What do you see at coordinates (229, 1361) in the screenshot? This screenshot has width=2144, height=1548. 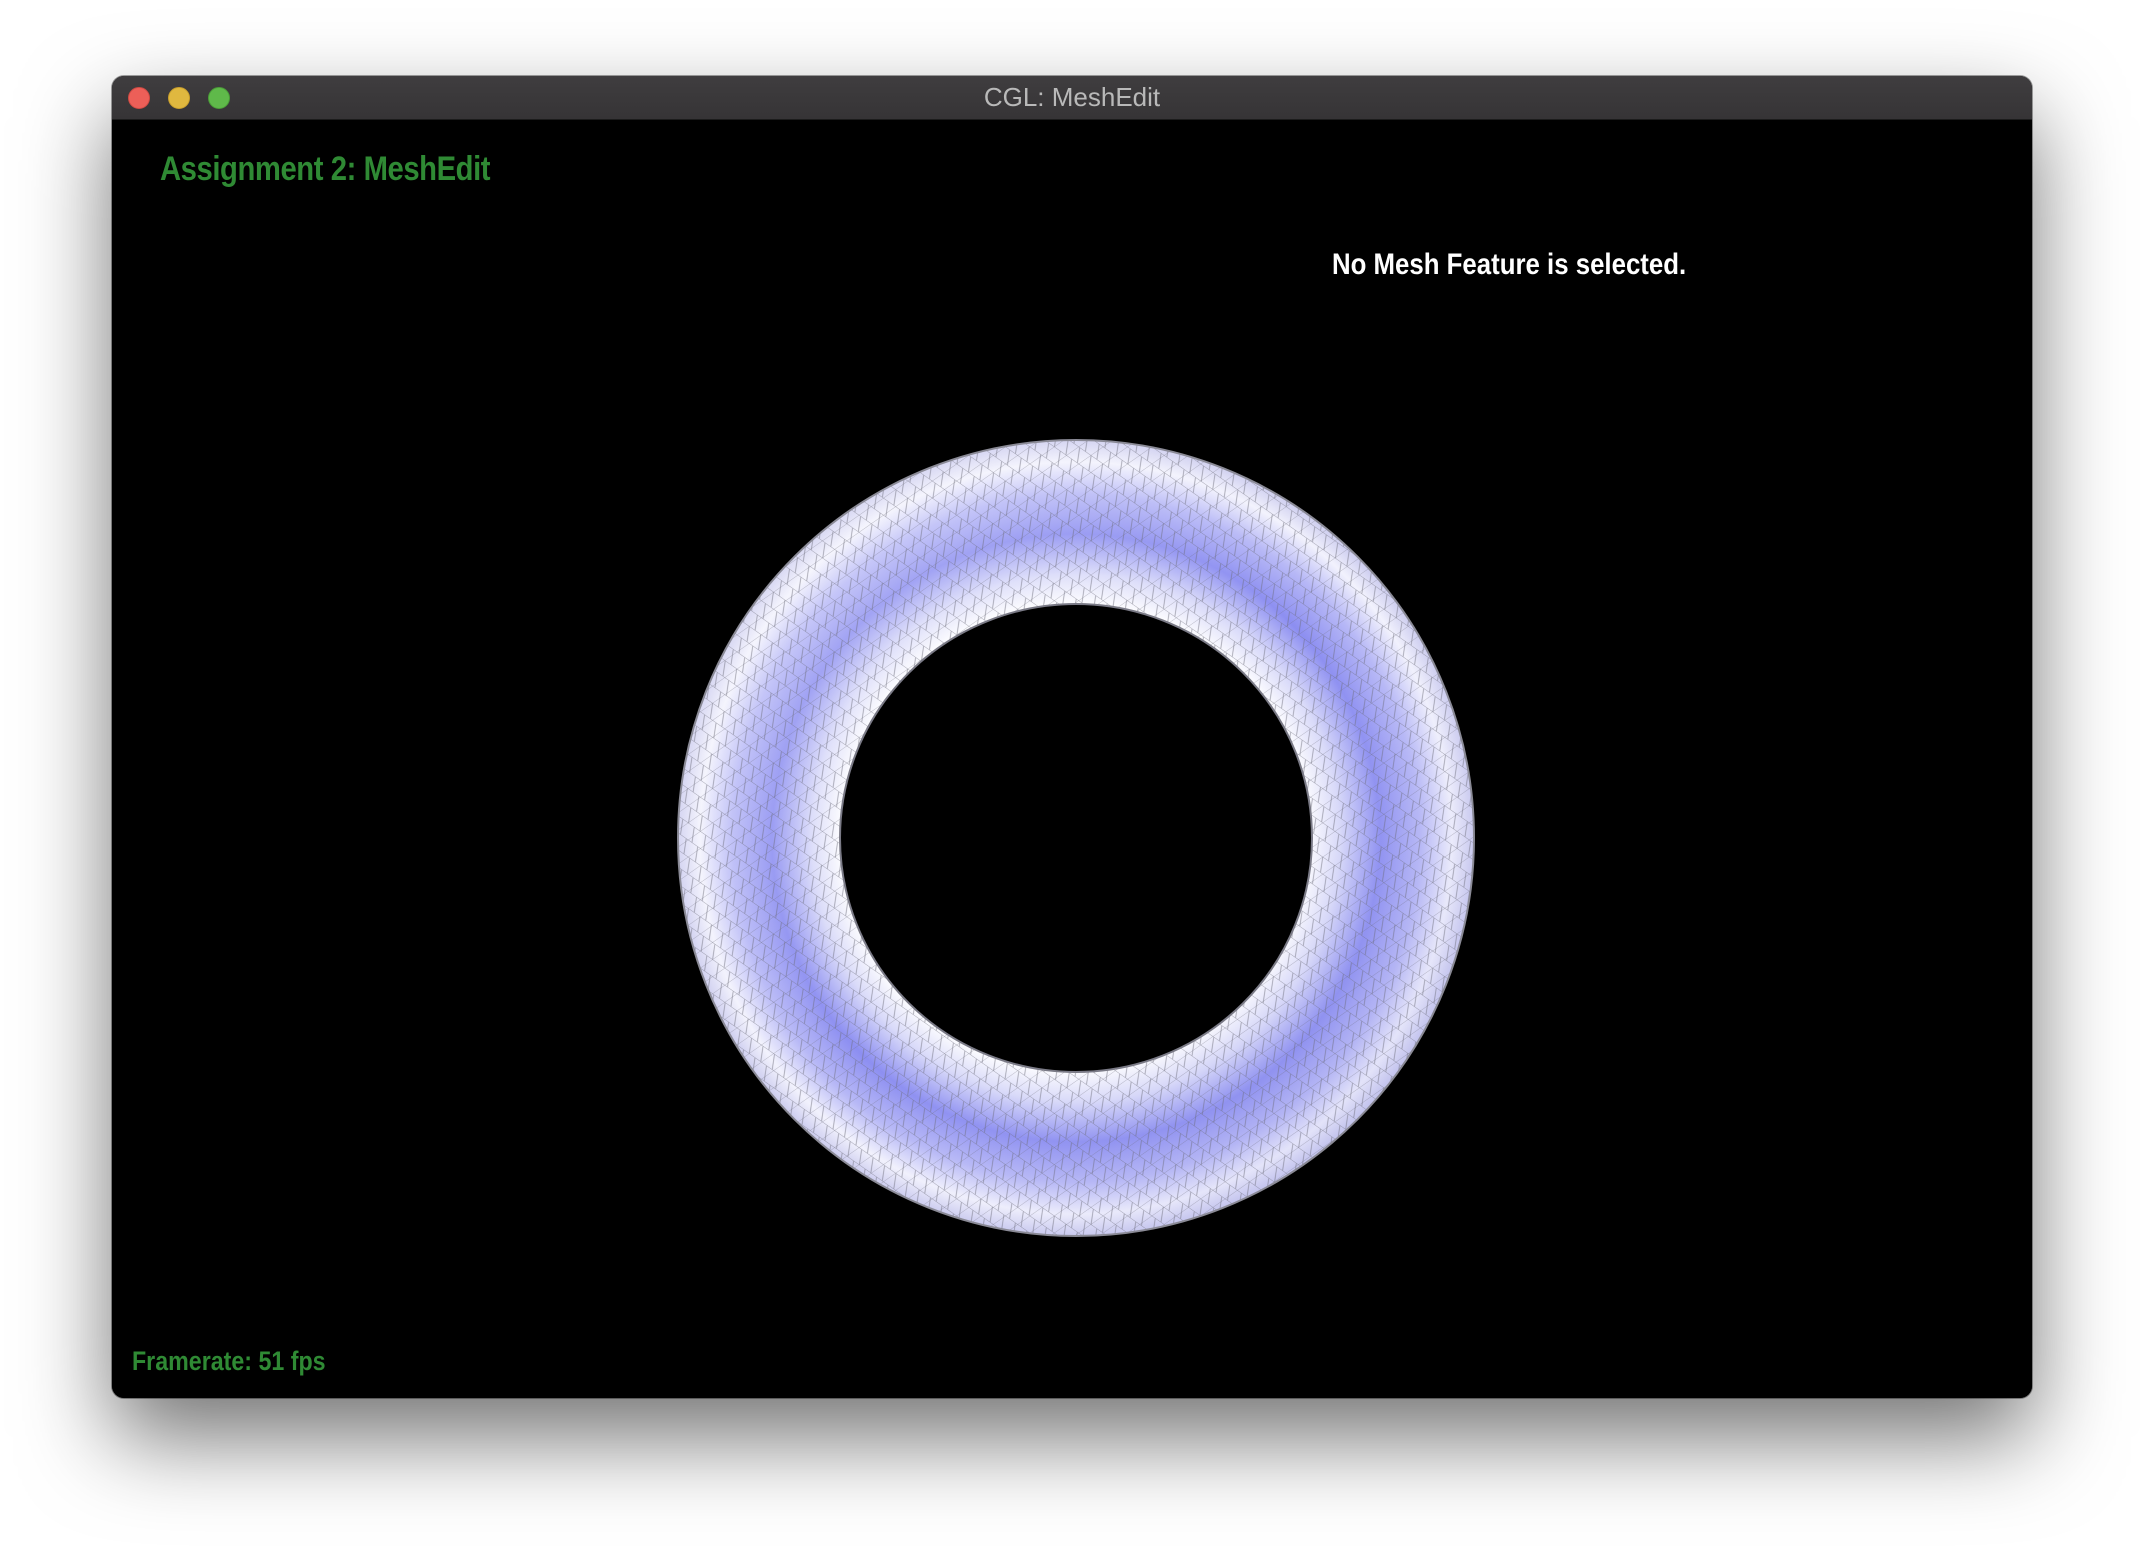 I see `framerate-label: Framerate: 51 fps` at bounding box center [229, 1361].